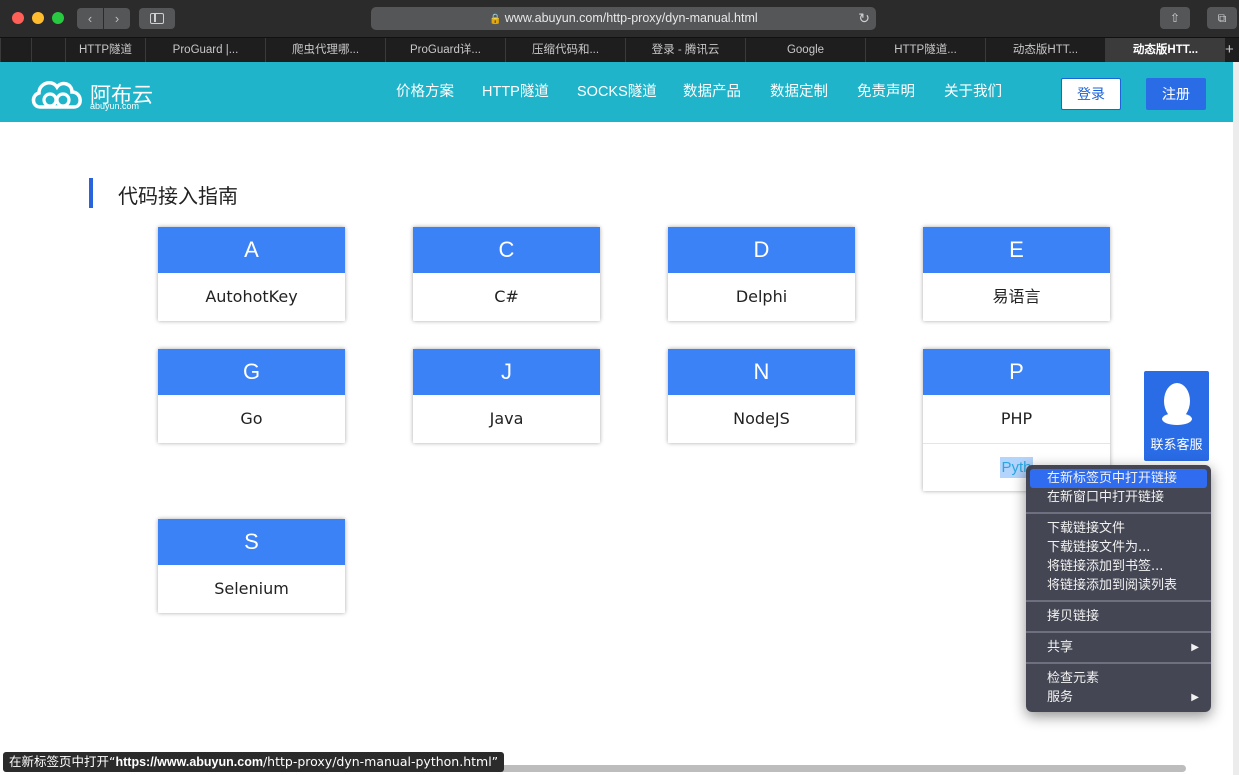 The width and height of the screenshot is (1239, 775). I want to click on card-link-go: Go, so click(251, 419).